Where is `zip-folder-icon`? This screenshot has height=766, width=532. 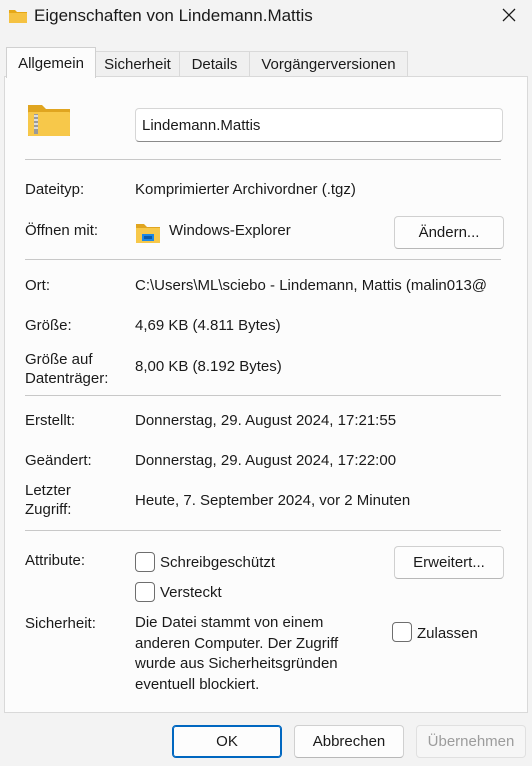
zip-folder-icon is located at coordinates (49, 120).